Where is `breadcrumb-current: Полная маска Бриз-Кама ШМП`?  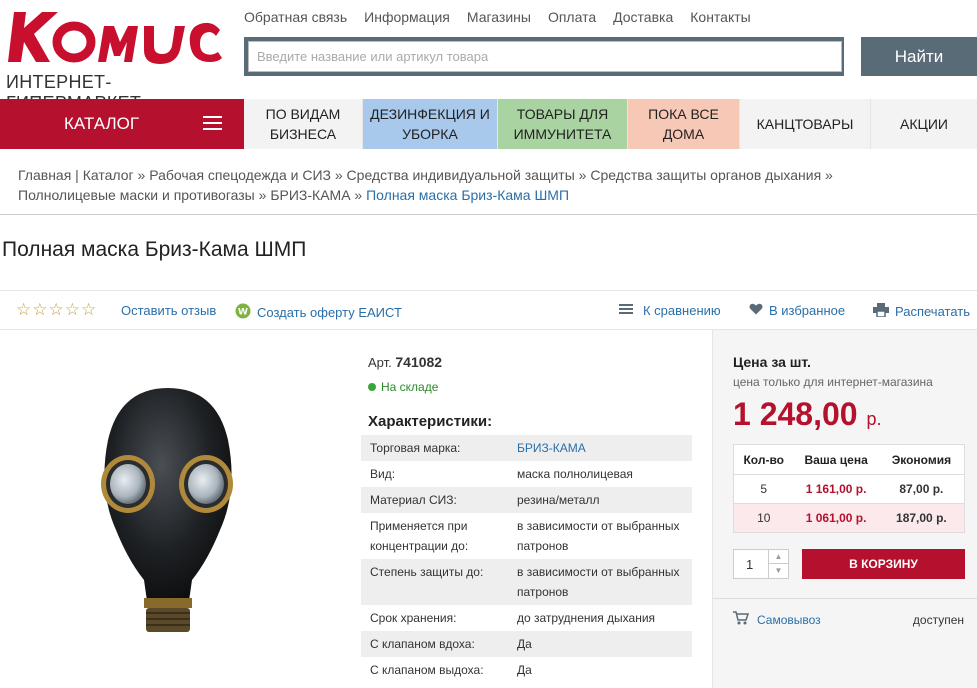 breadcrumb-current: Полная маска Бриз-Кама ШМП is located at coordinates (467, 195).